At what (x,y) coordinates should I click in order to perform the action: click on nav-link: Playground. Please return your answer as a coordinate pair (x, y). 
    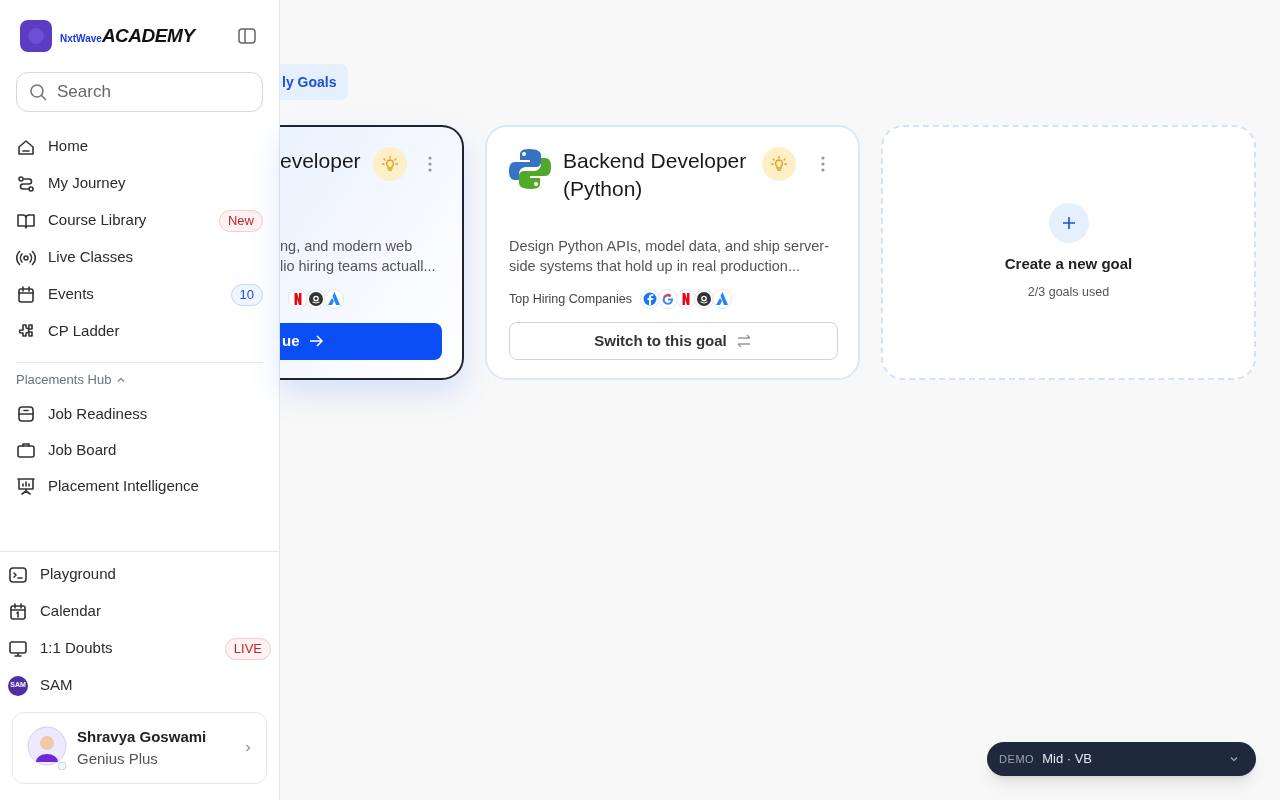
    Looking at the image, I should click on (78, 574).